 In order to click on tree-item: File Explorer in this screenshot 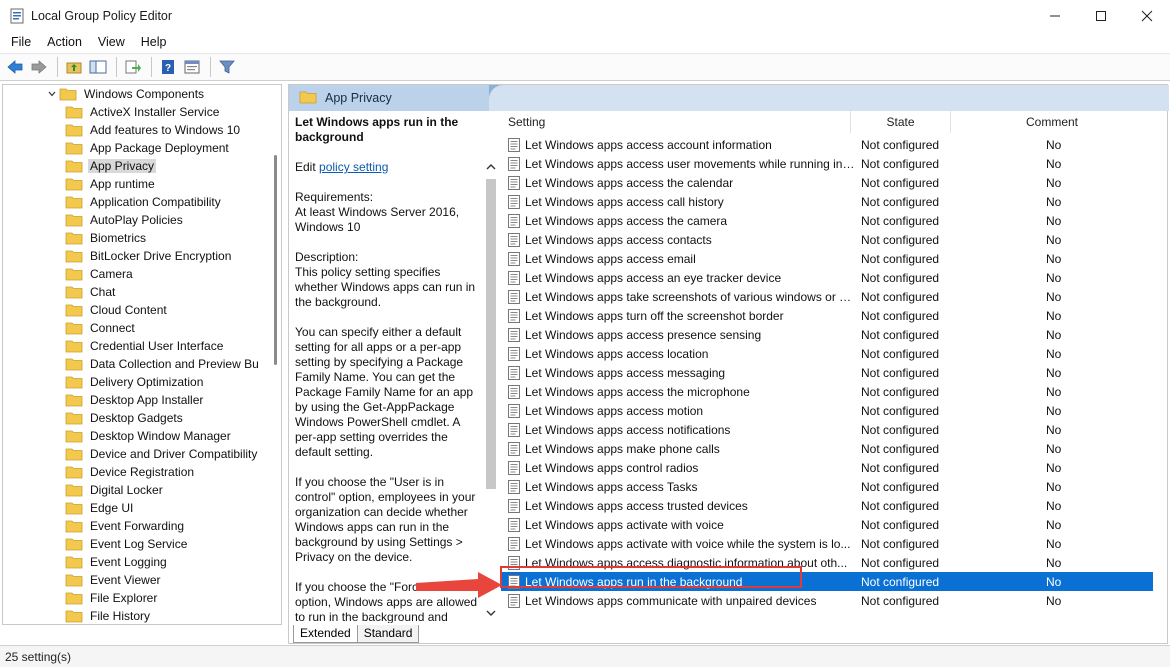, I will do `click(112, 598)`.